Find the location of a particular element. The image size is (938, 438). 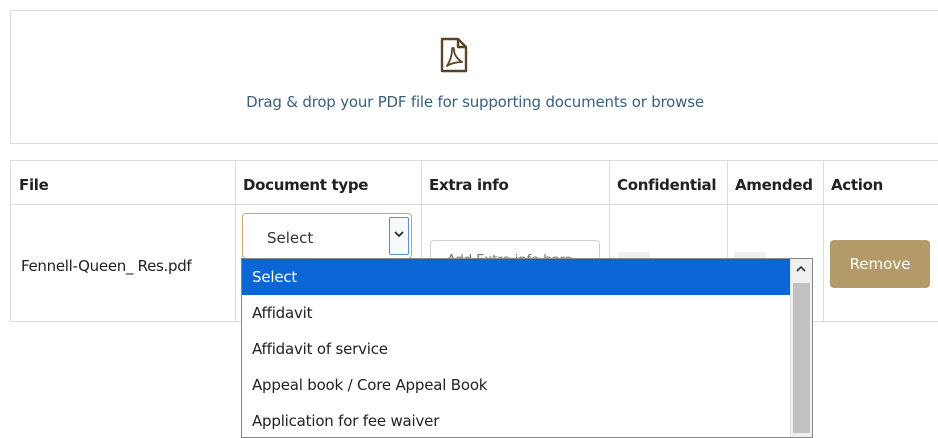

header-extra-info: Extra info is located at coordinates (469, 185).